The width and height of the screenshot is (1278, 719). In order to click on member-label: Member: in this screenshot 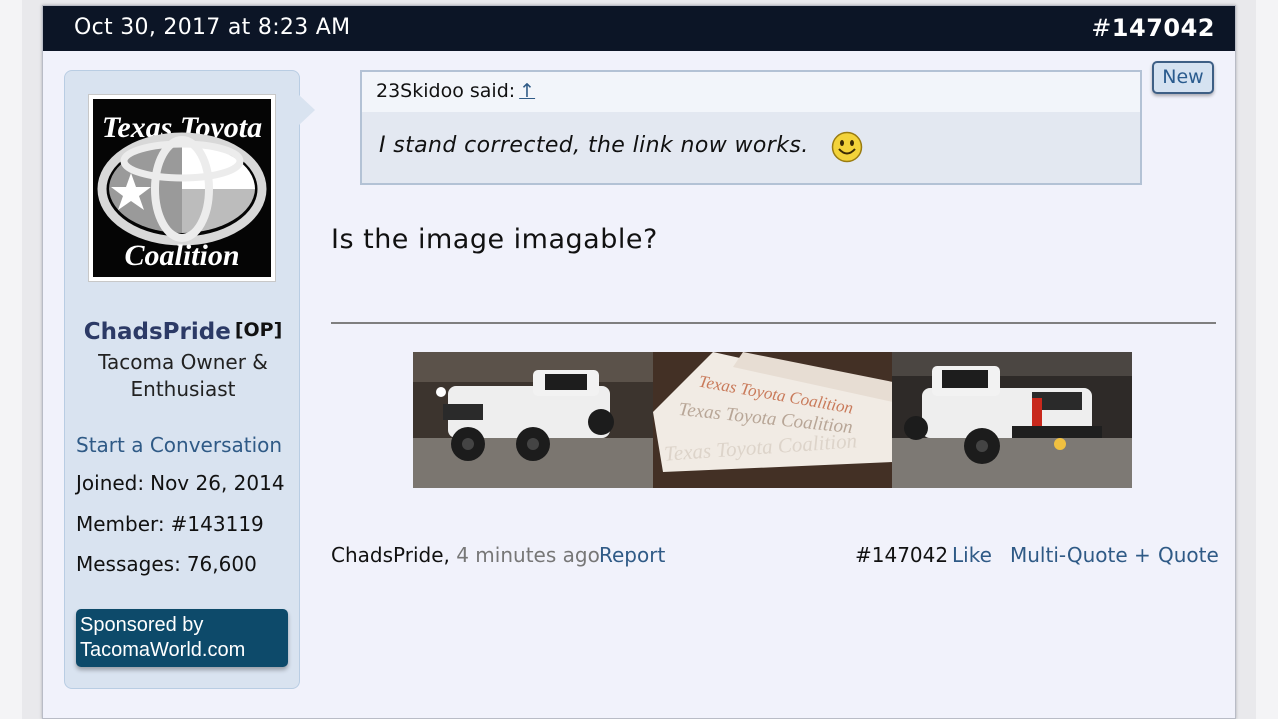, I will do `click(120, 524)`.